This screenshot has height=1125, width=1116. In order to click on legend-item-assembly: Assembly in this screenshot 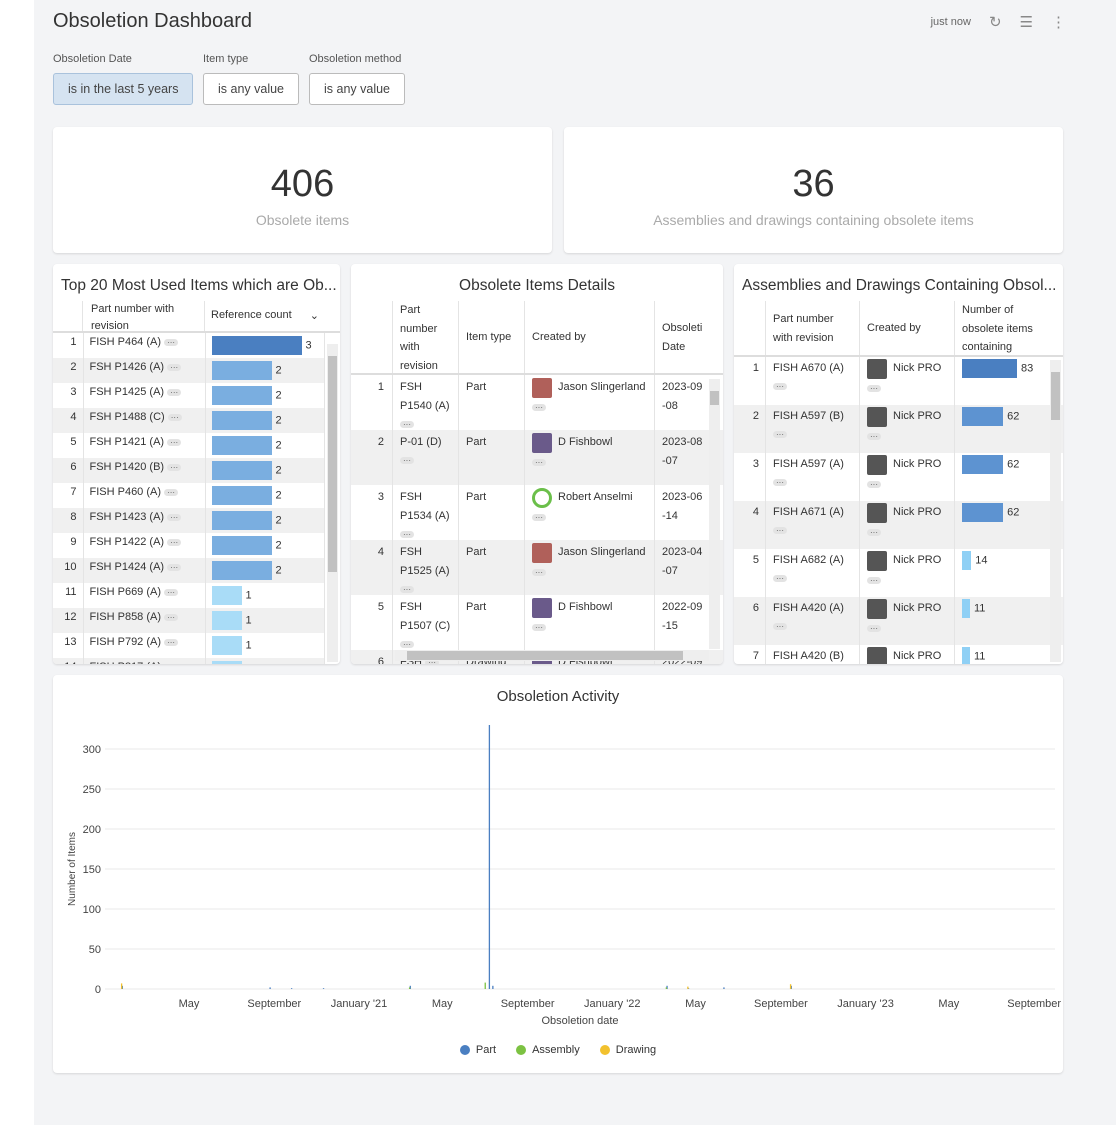, I will do `click(548, 1050)`.